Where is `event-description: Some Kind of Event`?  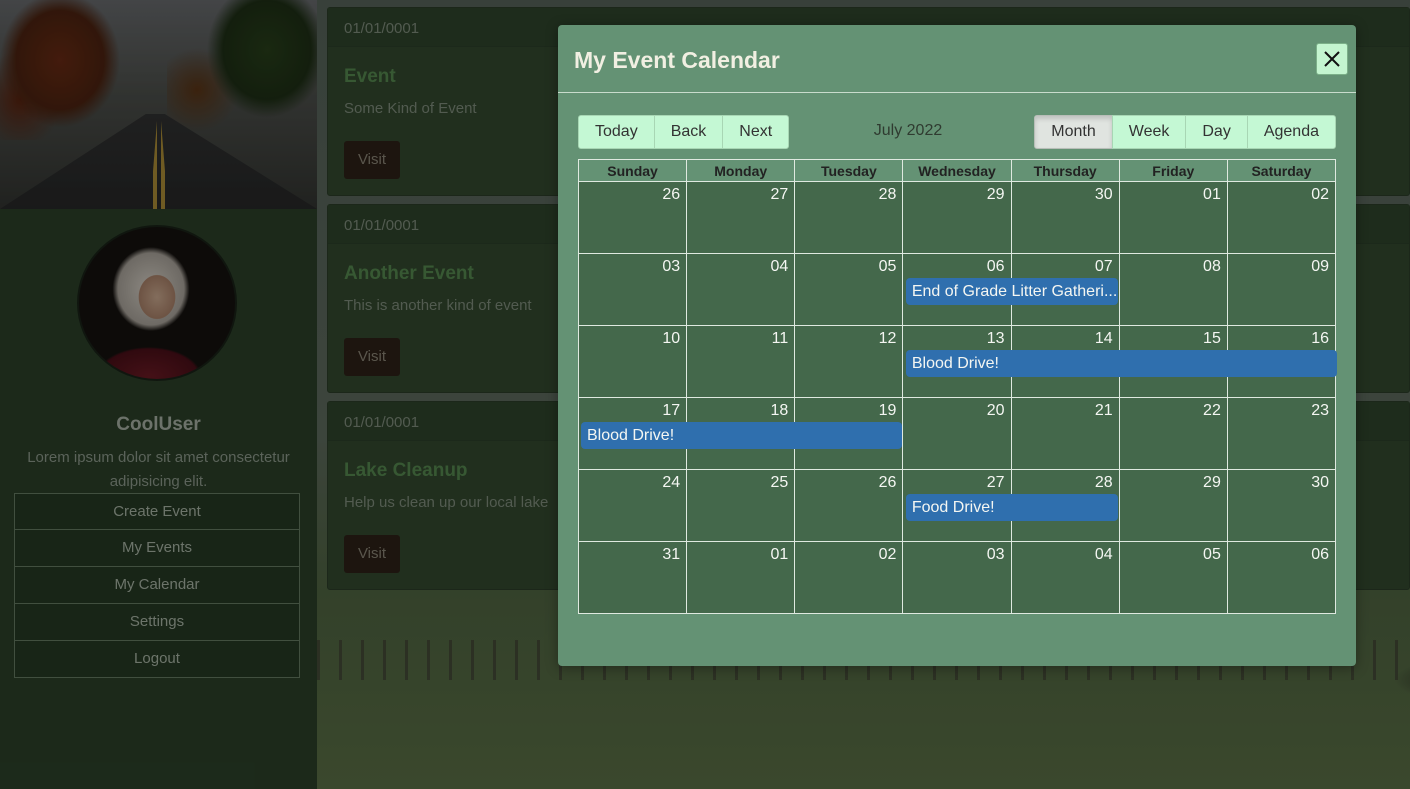 event-description: Some Kind of Event is located at coordinates (410, 108).